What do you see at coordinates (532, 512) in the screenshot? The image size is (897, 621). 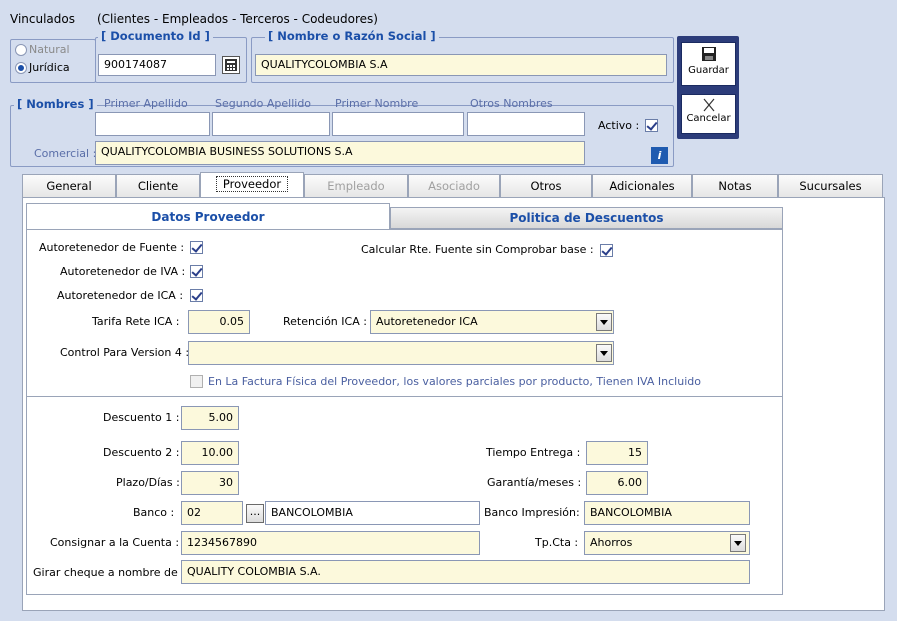 I see `banco-impresion-label: Banco Impresión:` at bounding box center [532, 512].